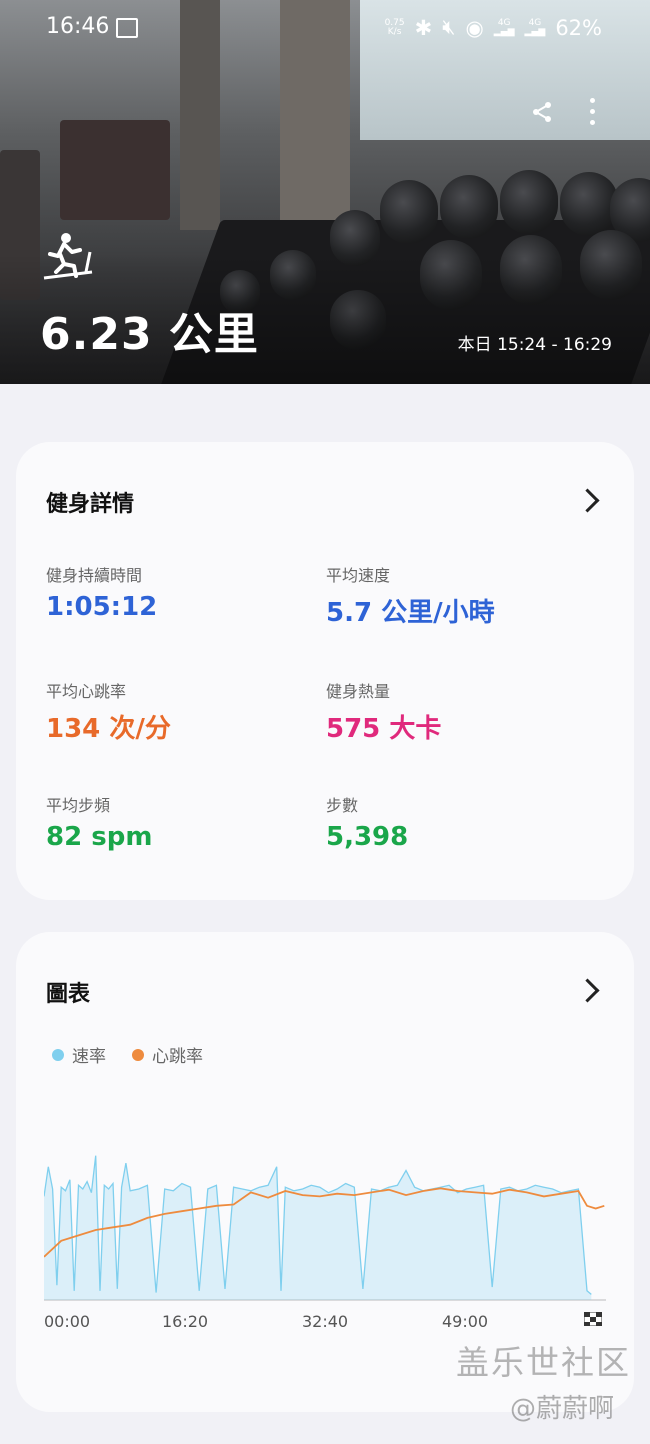  I want to click on status-icons: 0.75 K/s ✱ 🔇︎ ◉ 4G ▂▄▆ 4G ▂▄▆ 62%, so click(493, 27).